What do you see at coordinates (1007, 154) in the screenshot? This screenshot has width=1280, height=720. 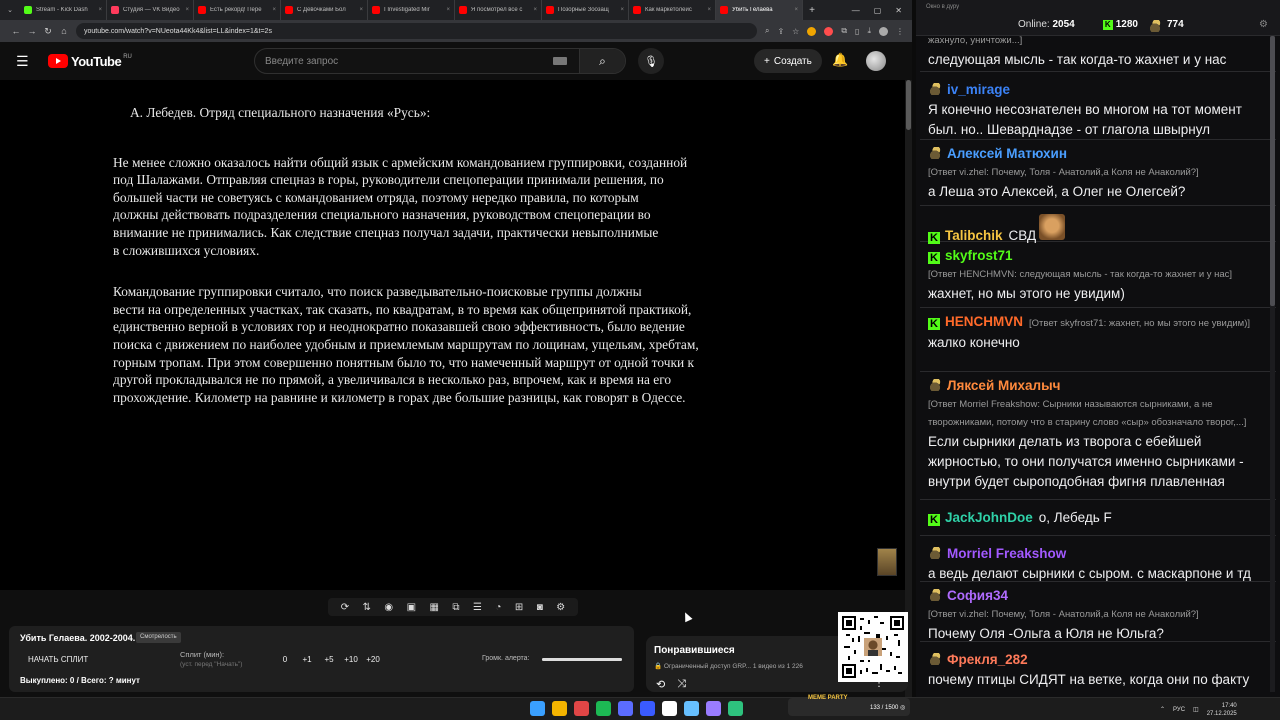 I see `chat-username: Алексей Матюхин` at bounding box center [1007, 154].